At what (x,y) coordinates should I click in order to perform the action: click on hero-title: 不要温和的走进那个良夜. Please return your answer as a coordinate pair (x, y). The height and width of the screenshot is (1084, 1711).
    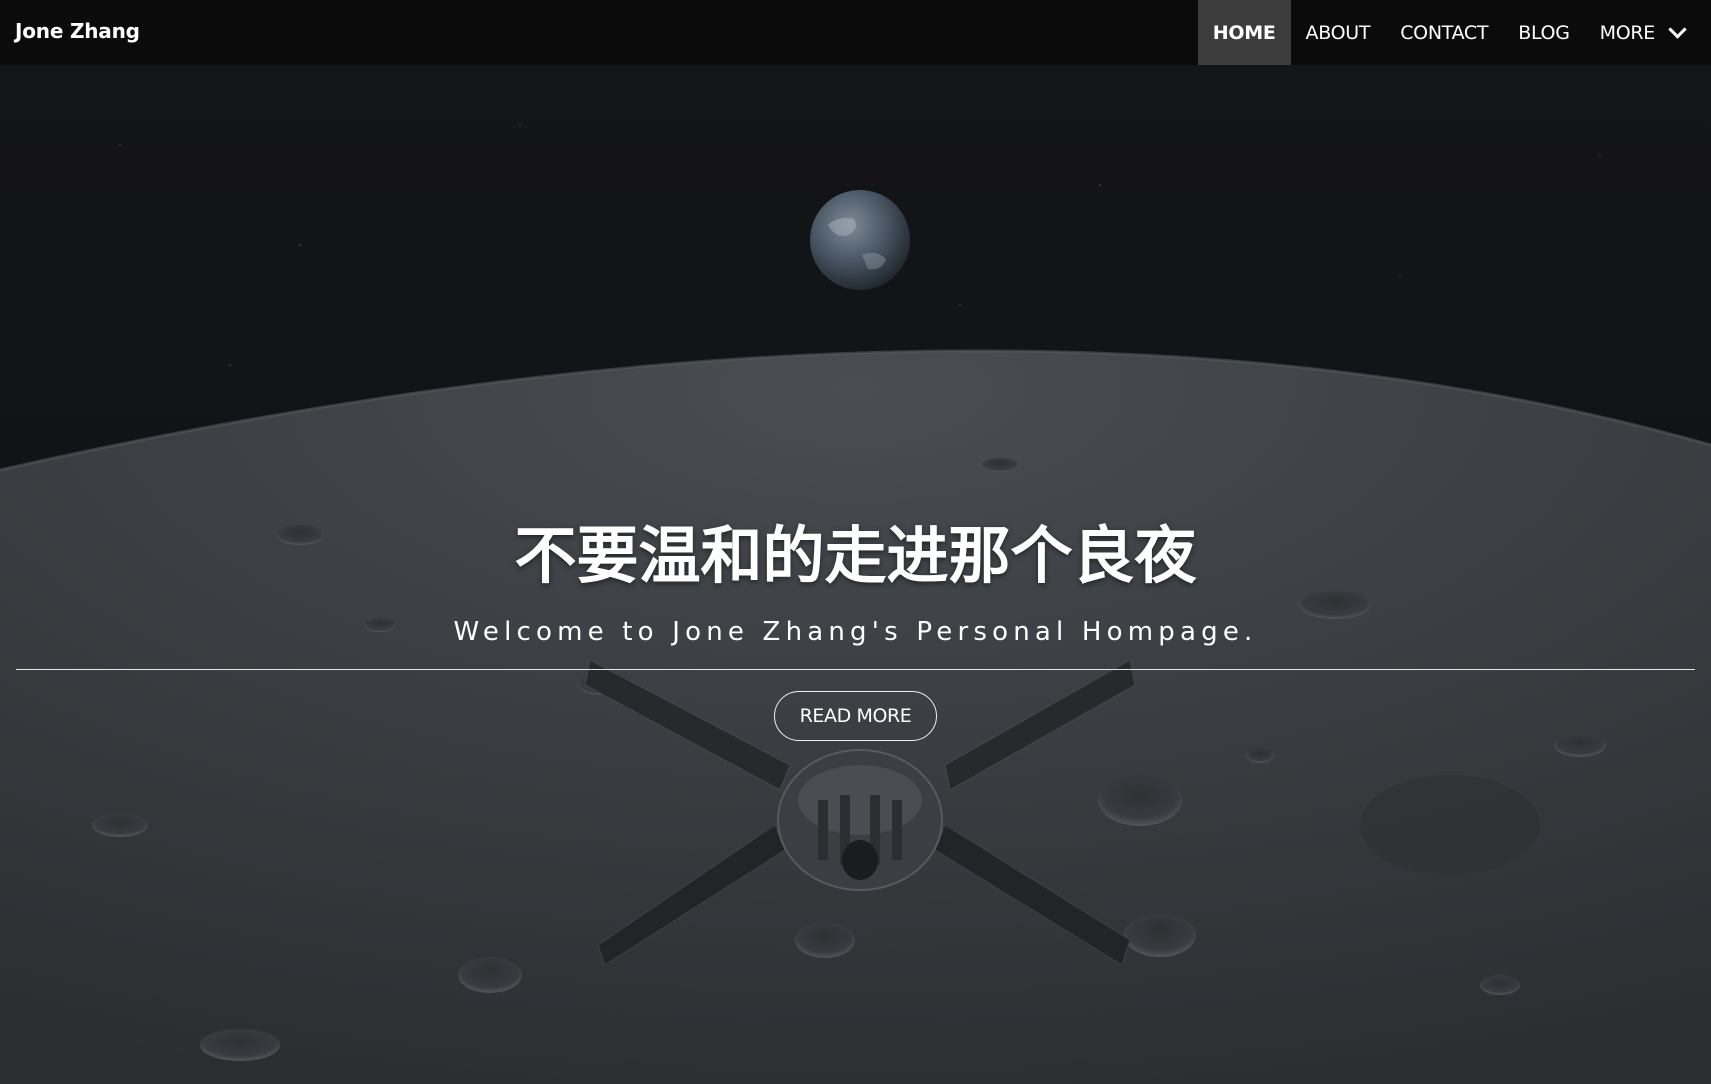
    Looking at the image, I should click on (855, 555).